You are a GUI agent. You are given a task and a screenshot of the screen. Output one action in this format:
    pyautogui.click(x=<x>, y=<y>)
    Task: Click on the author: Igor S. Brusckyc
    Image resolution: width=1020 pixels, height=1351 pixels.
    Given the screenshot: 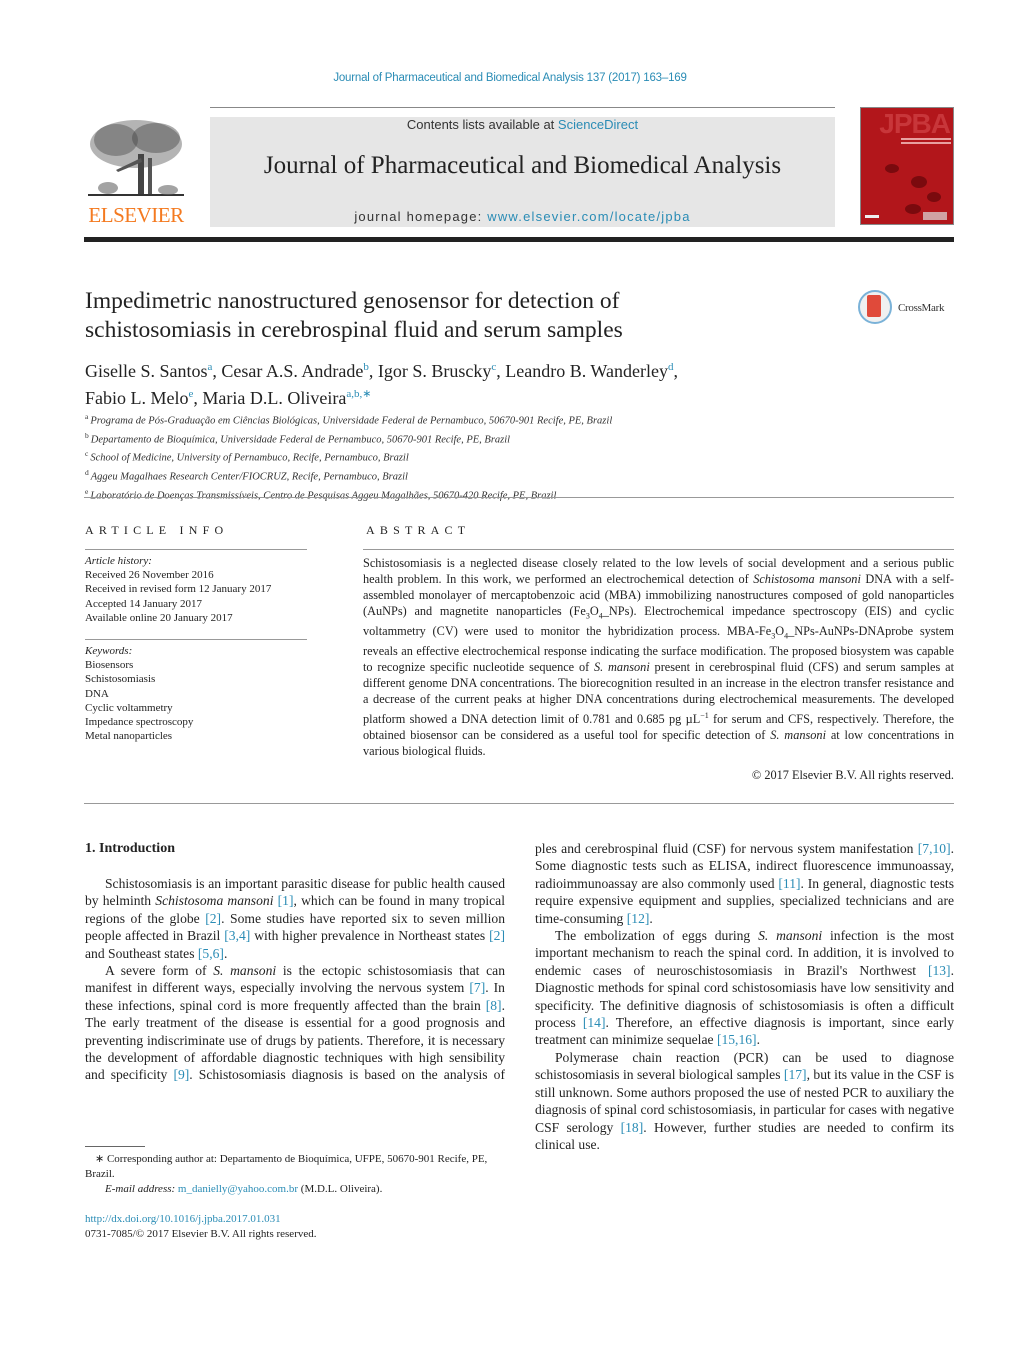 What is the action you would take?
    pyautogui.click(x=437, y=371)
    